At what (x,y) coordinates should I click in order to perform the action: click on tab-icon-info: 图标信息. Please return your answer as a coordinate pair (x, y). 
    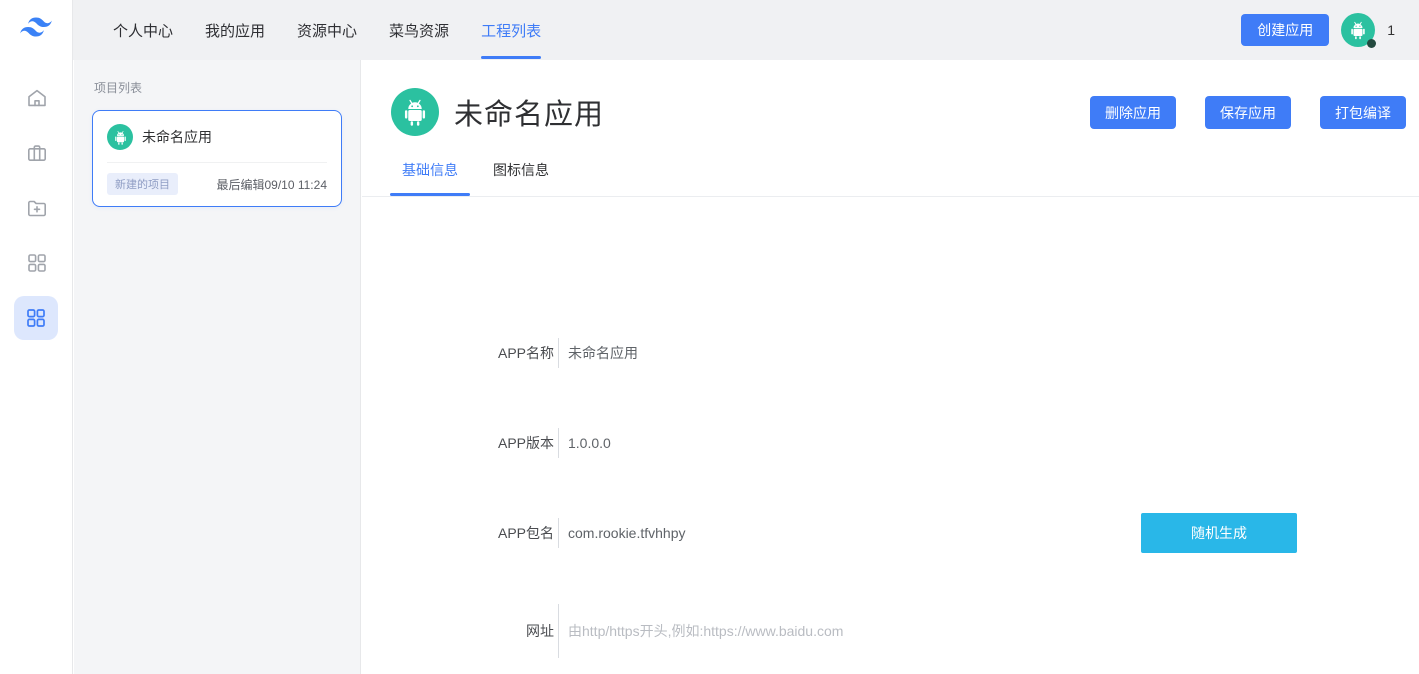
    Looking at the image, I should click on (521, 178).